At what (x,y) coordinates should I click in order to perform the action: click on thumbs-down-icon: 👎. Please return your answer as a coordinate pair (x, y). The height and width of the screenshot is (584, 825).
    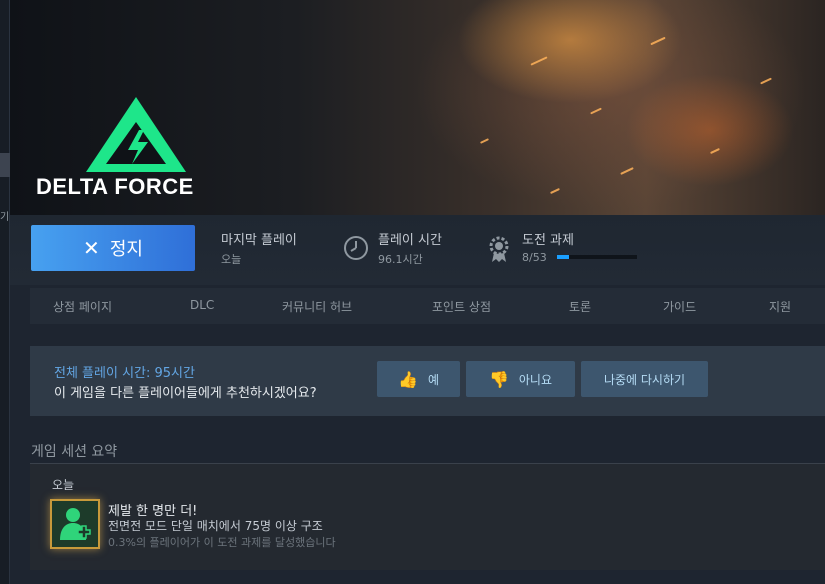
    Looking at the image, I should click on (498, 379).